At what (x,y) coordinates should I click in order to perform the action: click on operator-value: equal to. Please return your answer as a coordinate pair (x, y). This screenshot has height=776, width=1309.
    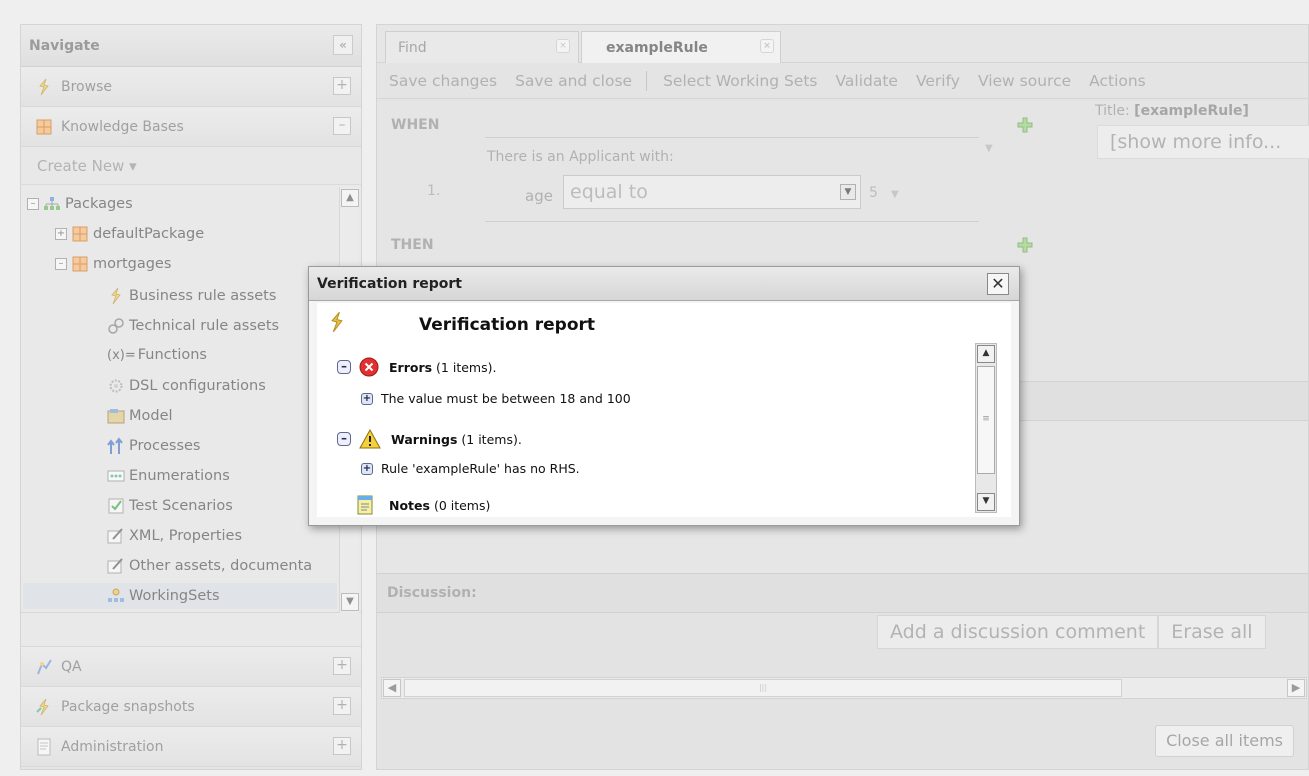
    Looking at the image, I should click on (609, 192).